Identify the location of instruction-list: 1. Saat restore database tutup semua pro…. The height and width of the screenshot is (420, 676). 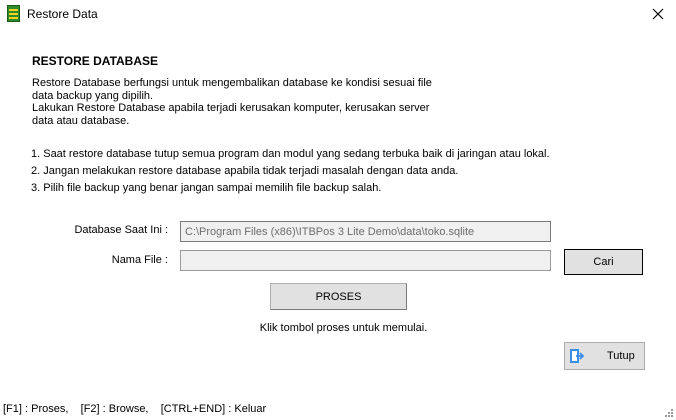
(290, 171).